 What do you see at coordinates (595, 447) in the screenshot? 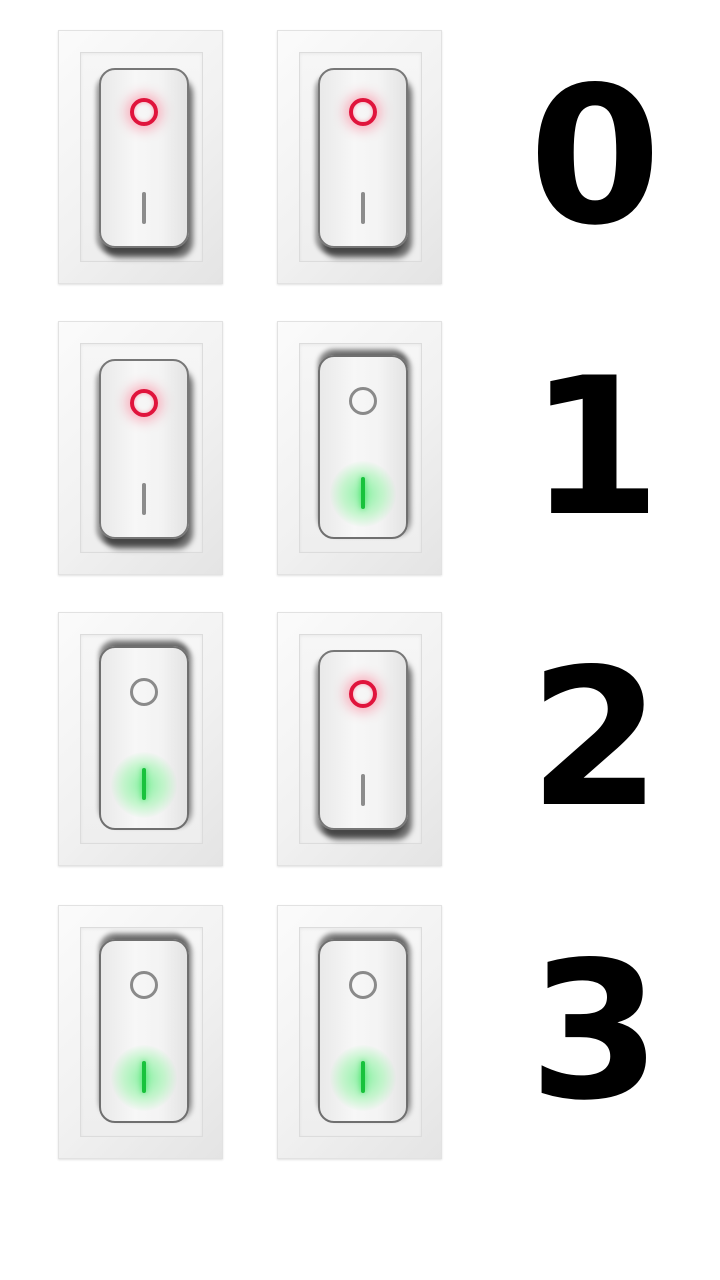
I see `count-label: 1` at bounding box center [595, 447].